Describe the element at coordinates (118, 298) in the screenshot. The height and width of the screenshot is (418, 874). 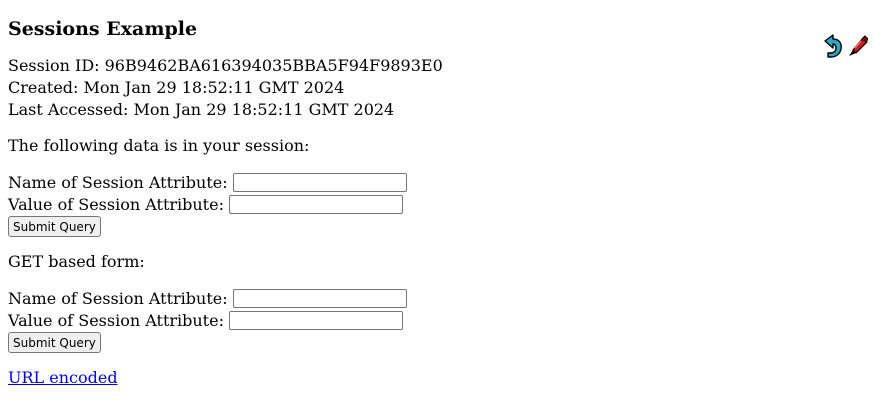
I see `get-name-label: Name of Session Attribute:` at that location.